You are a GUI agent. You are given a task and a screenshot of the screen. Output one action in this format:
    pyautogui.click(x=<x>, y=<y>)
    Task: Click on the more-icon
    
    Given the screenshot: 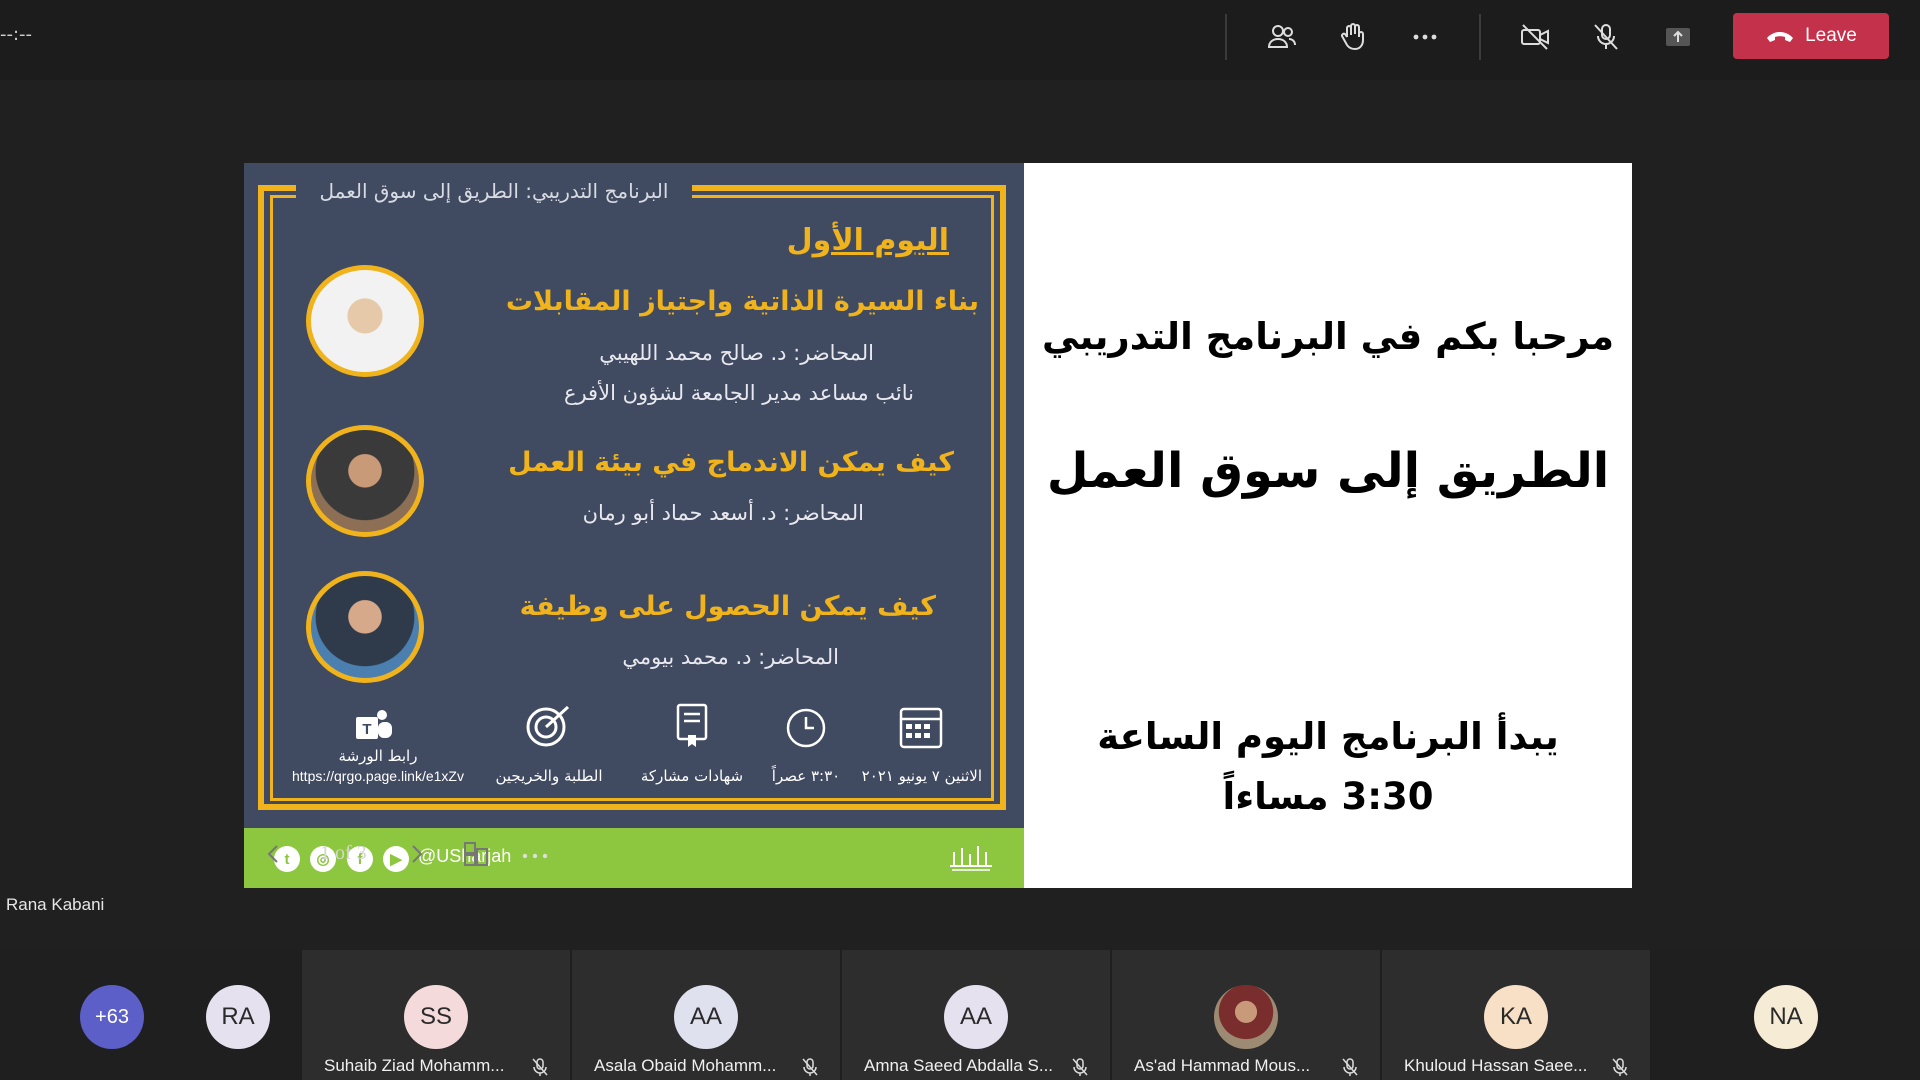 What is the action you would take?
    pyautogui.click(x=1425, y=37)
    